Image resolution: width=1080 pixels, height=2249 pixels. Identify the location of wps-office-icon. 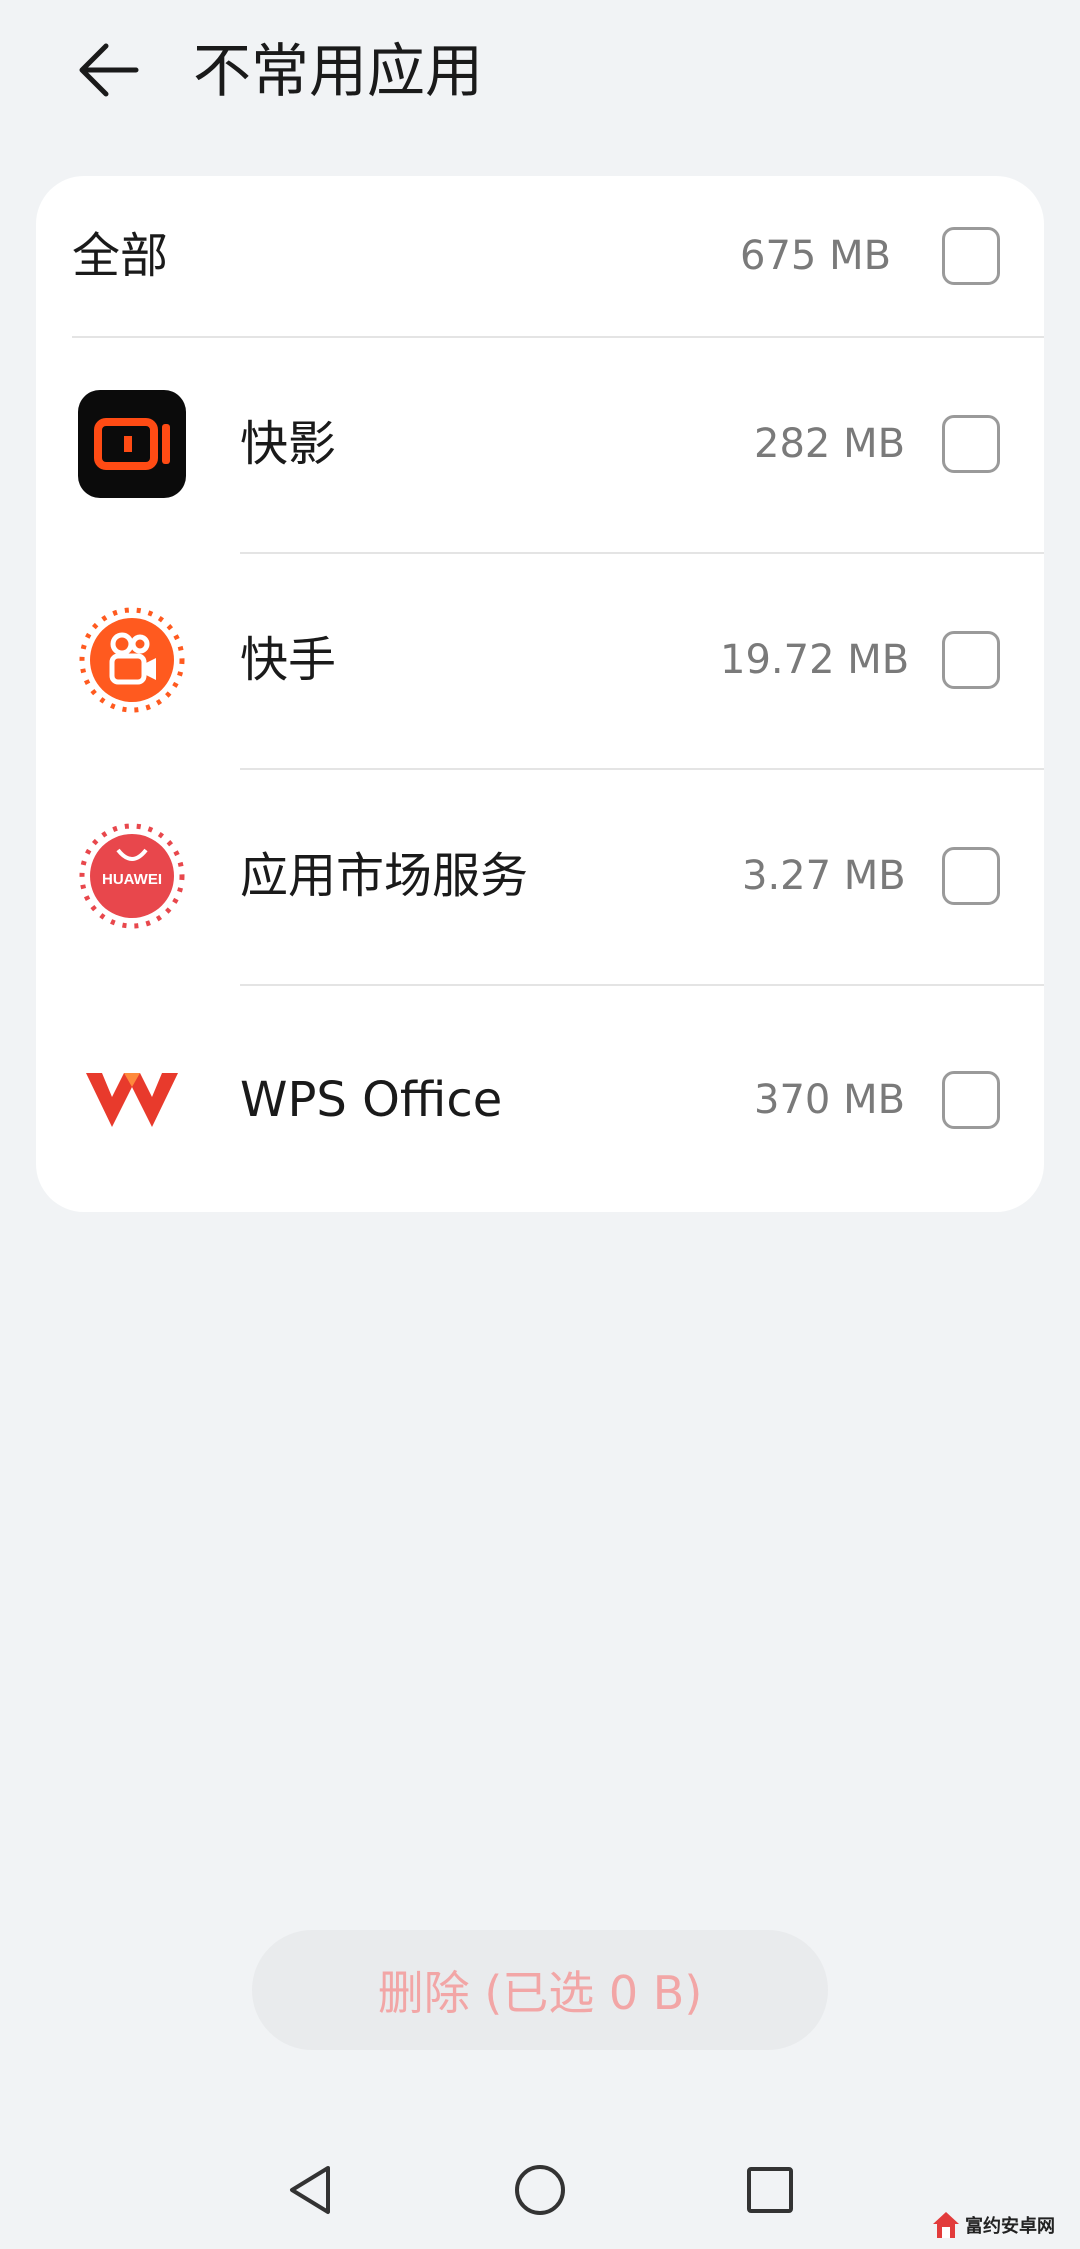
(132, 1100).